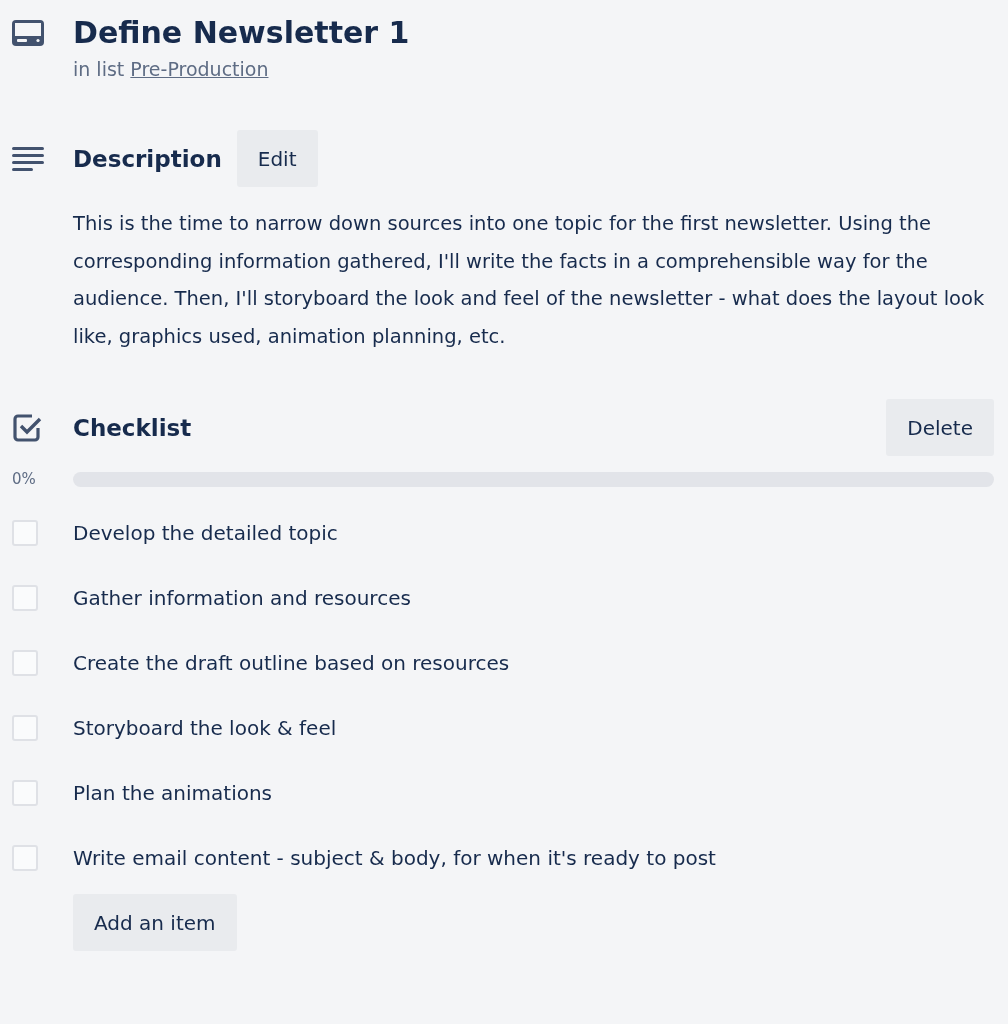 This screenshot has height=1024, width=1008. What do you see at coordinates (147, 158) in the screenshot?
I see `section-heading: Description` at bounding box center [147, 158].